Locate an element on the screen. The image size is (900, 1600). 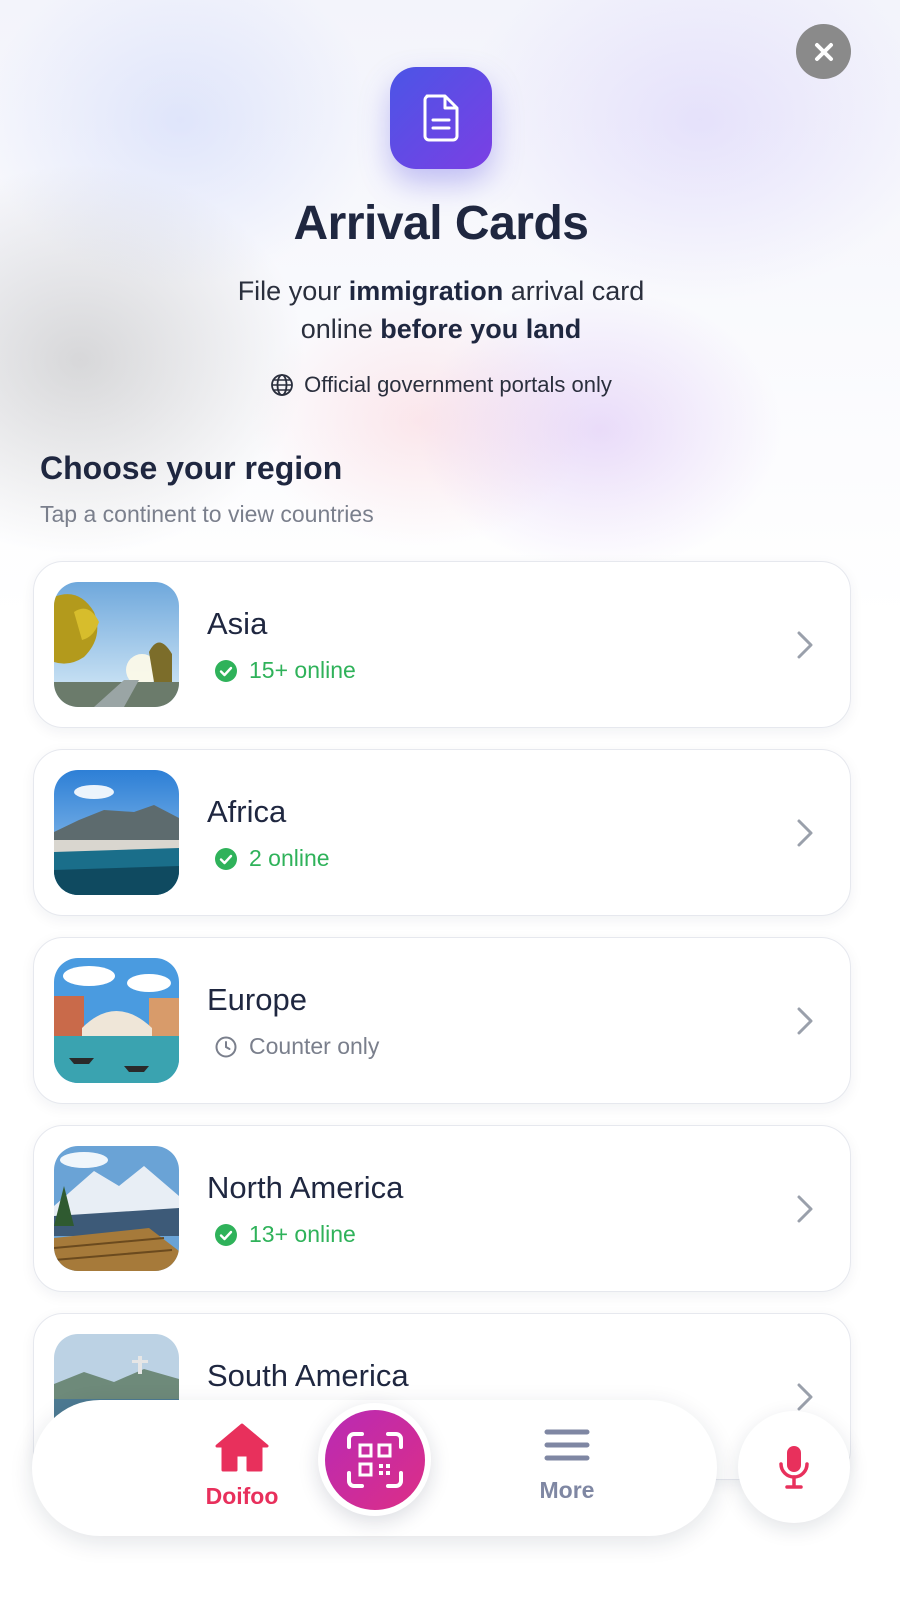
official-note: Official government portals only is located at coordinates (441, 385).